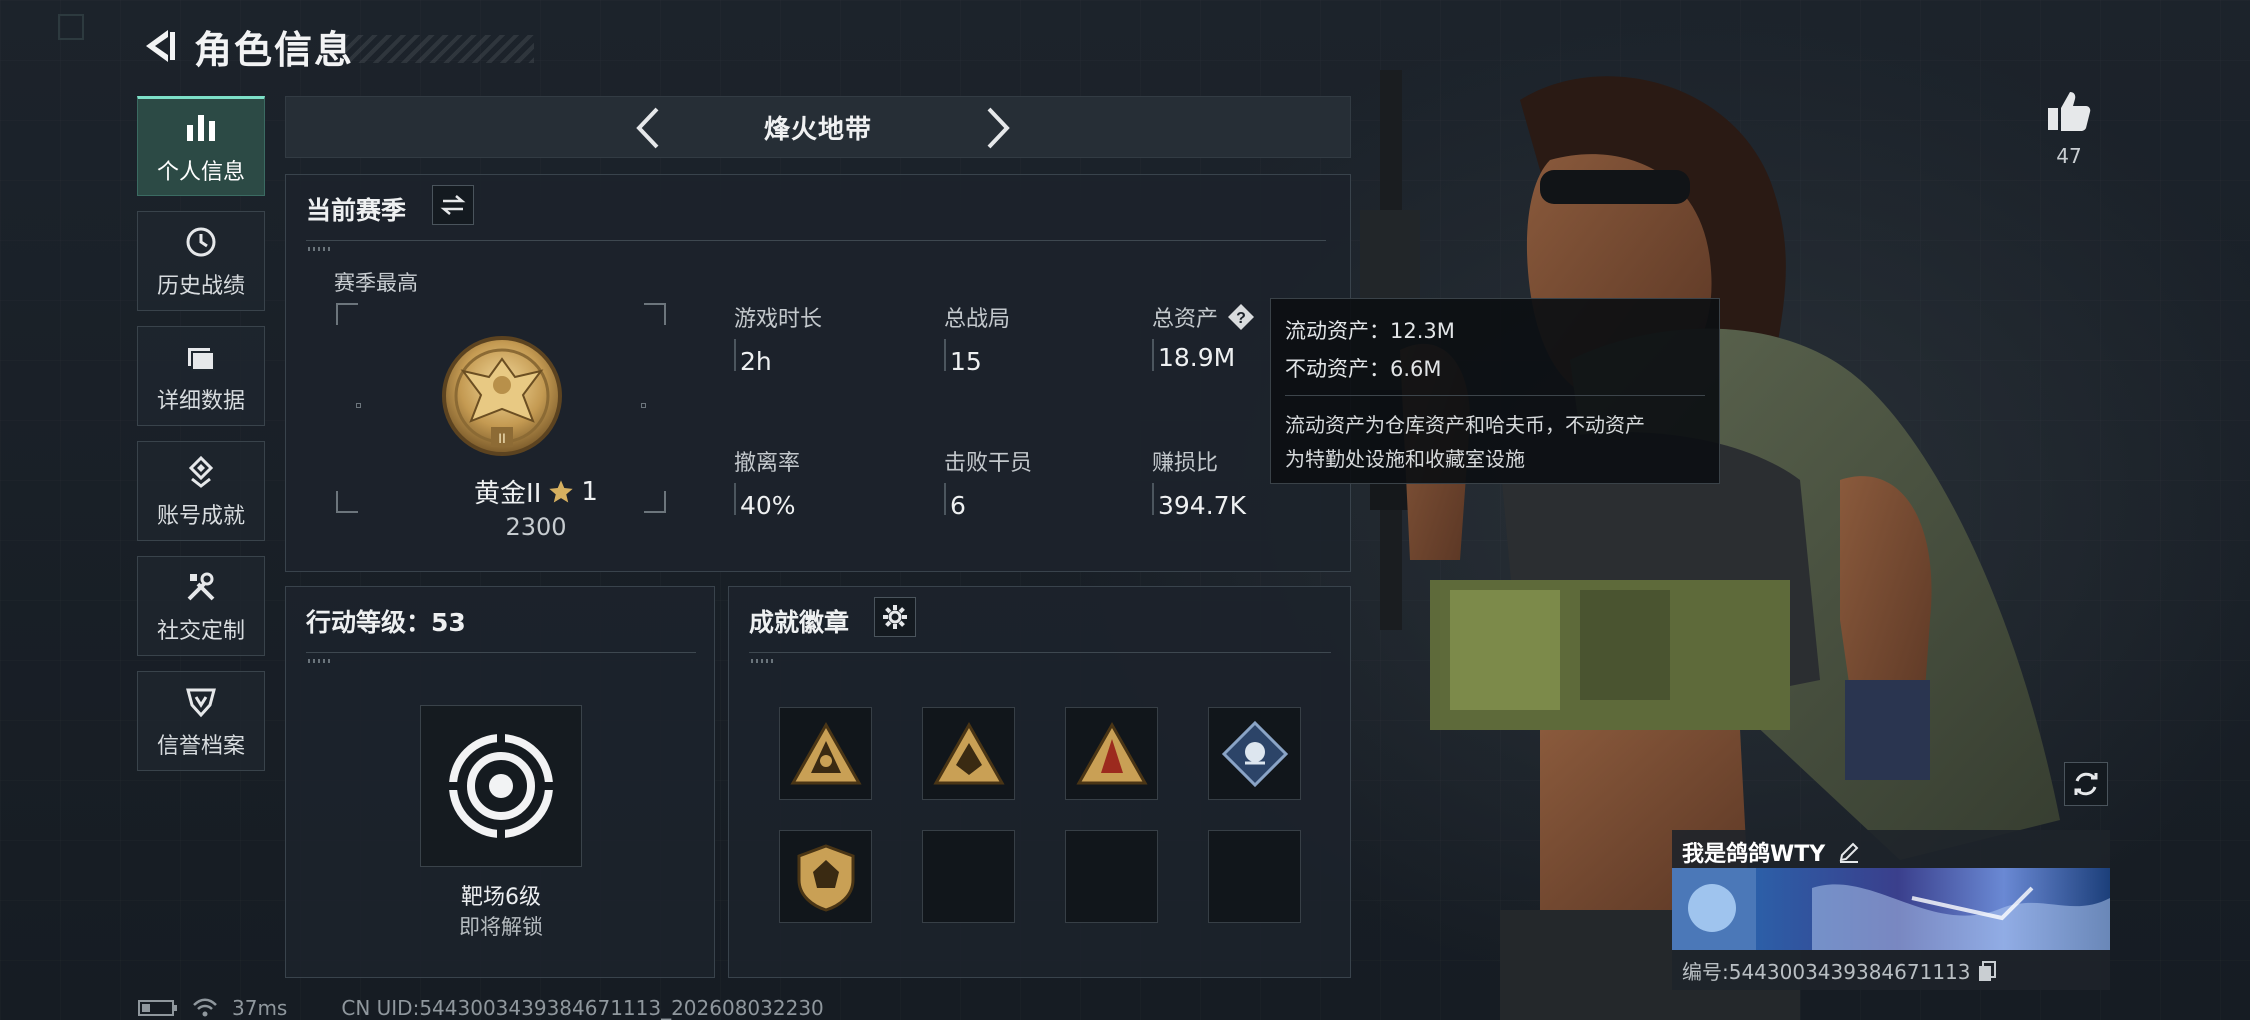  I want to click on wifi-icon, so click(205, 1007).